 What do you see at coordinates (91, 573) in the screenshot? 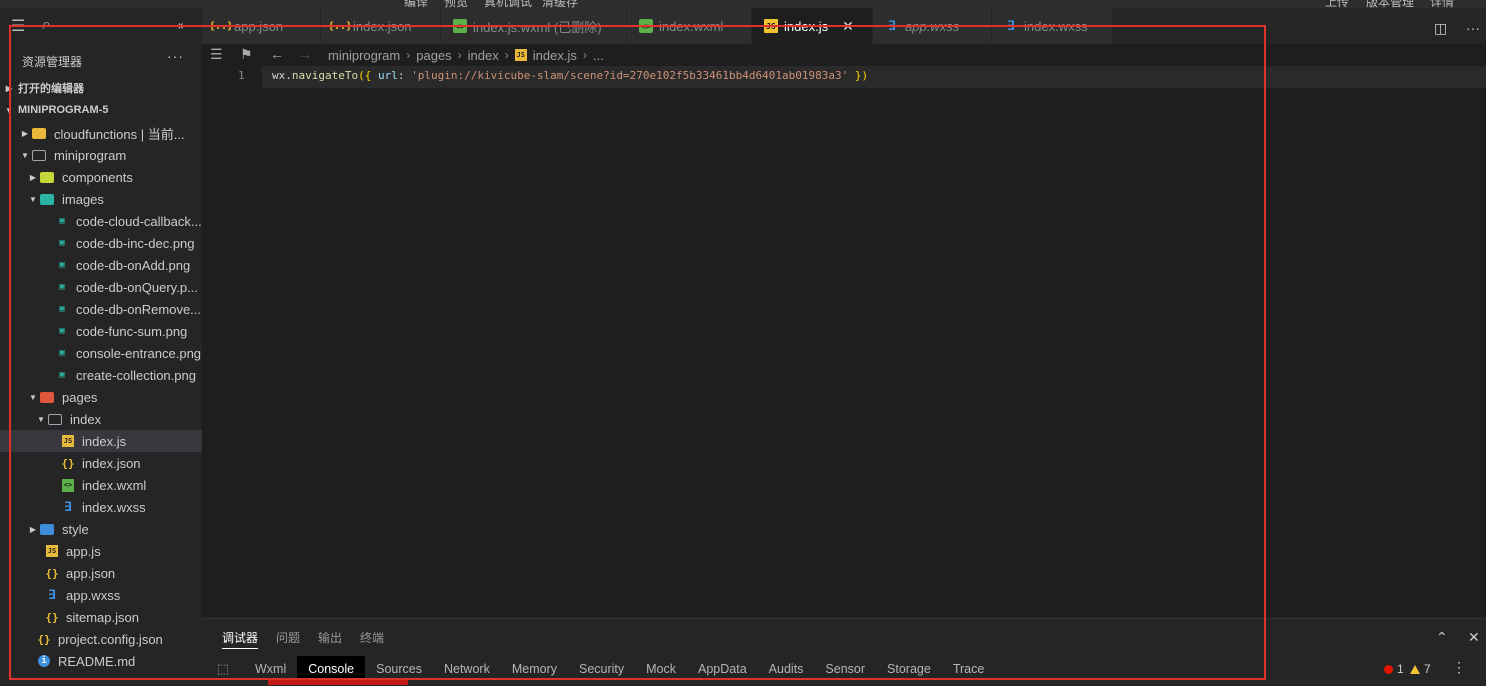
I see `tree-label: app.json` at bounding box center [91, 573].